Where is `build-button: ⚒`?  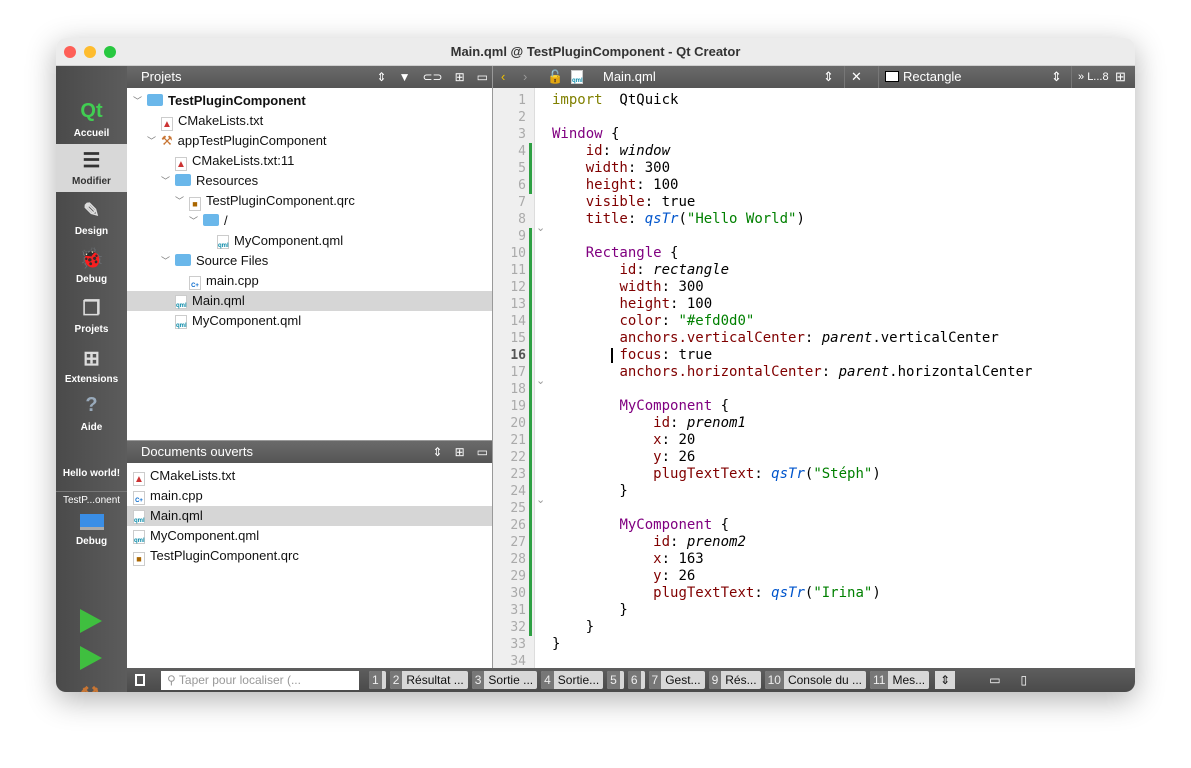 build-button: ⚒ is located at coordinates (90, 687).